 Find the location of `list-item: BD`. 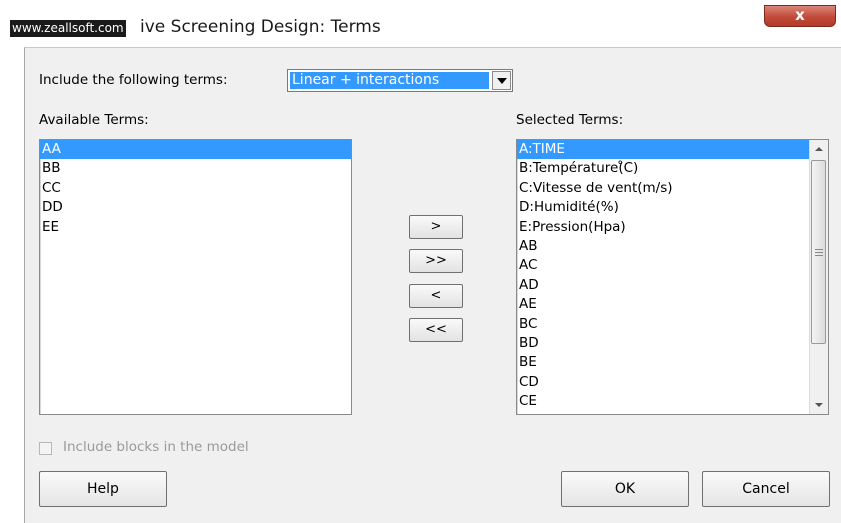

list-item: BD is located at coordinates (663, 343).